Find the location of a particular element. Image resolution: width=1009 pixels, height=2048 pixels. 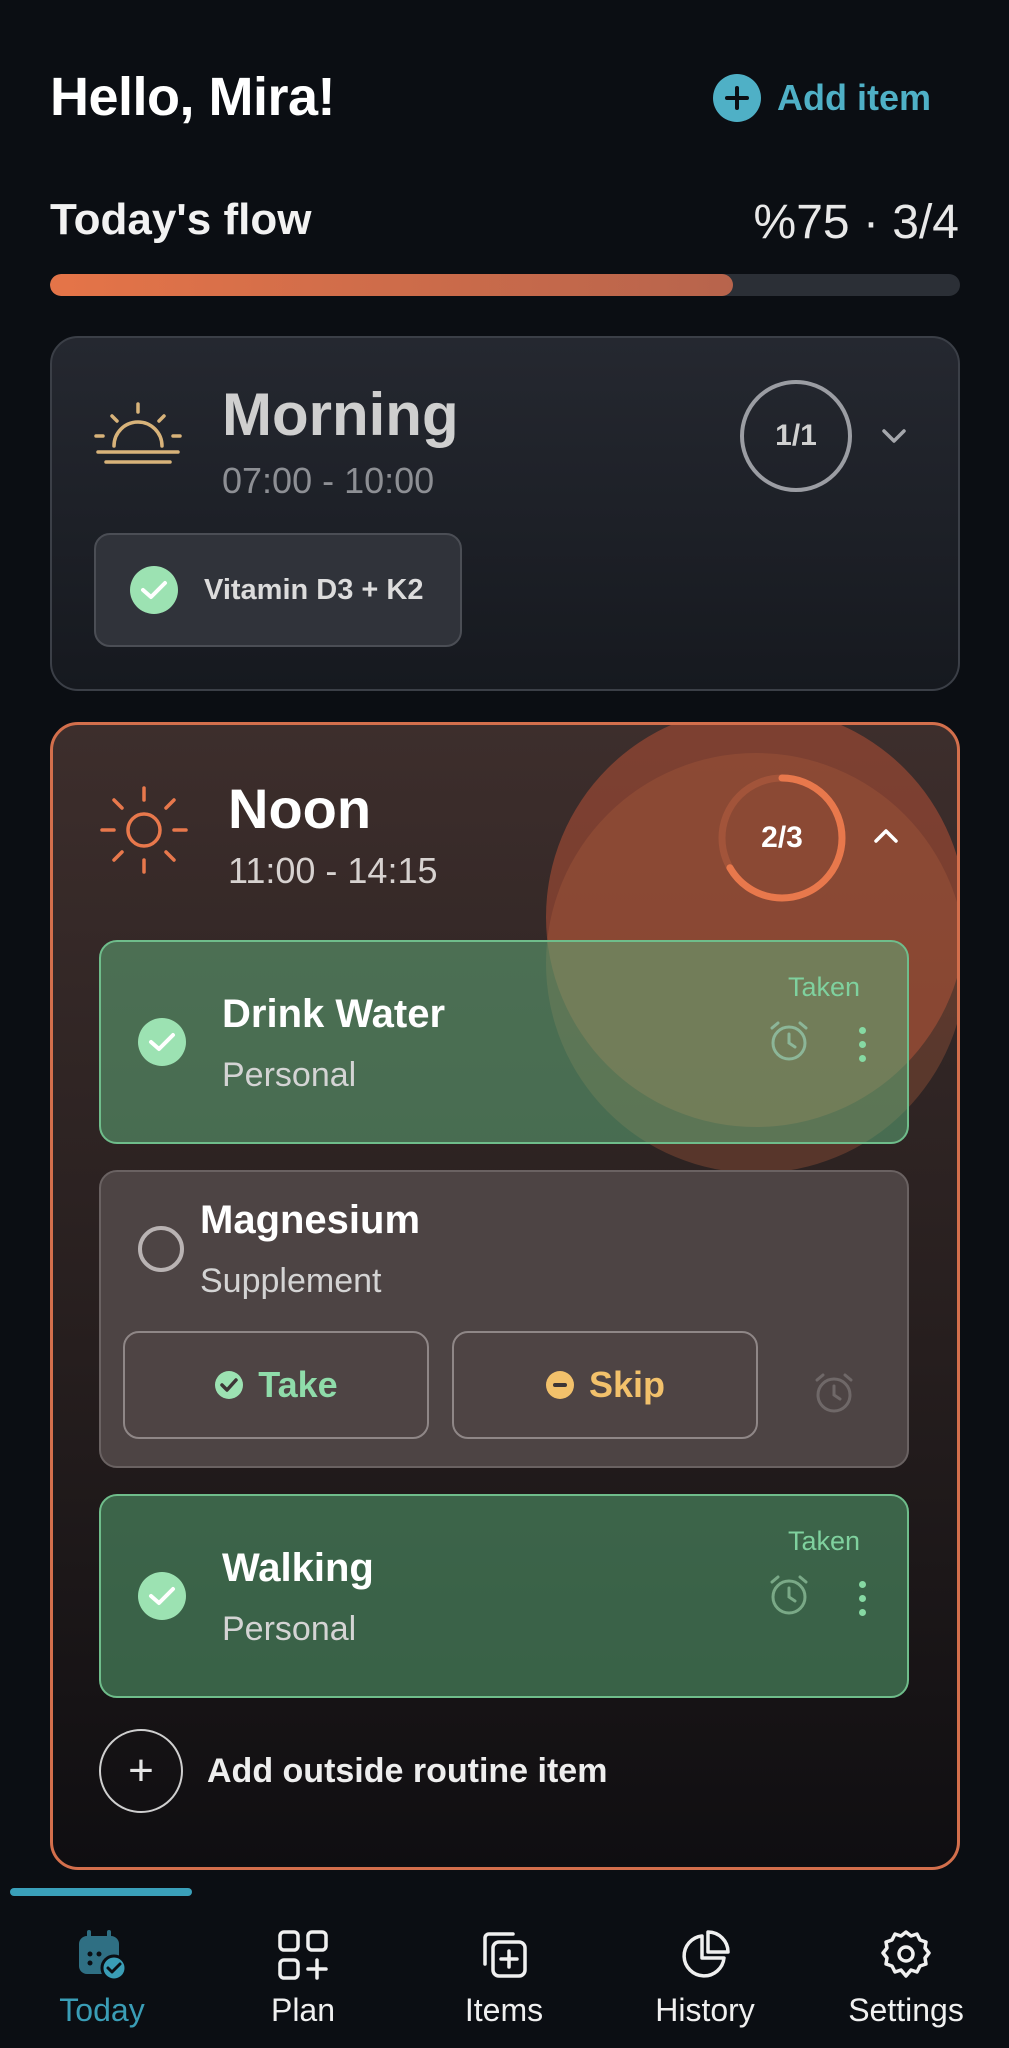

stacked-add-icon is located at coordinates (505, 1955).